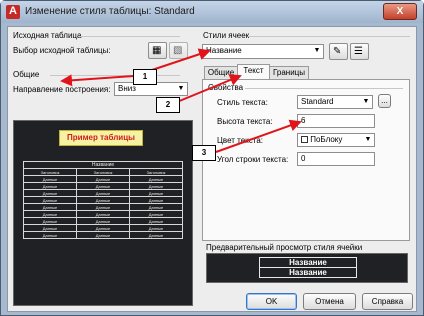  Describe the element at coordinates (127, 88) in the screenshot. I see `direction-value: Вниз` at that location.